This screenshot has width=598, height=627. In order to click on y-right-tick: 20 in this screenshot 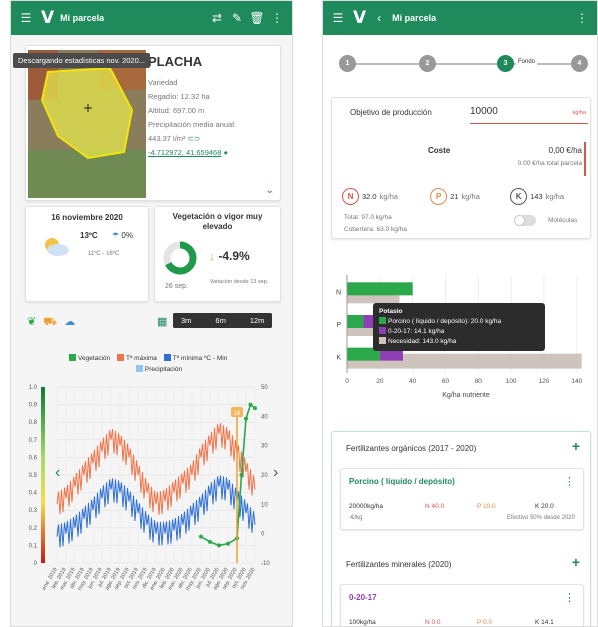, I will do `click(264, 476)`.